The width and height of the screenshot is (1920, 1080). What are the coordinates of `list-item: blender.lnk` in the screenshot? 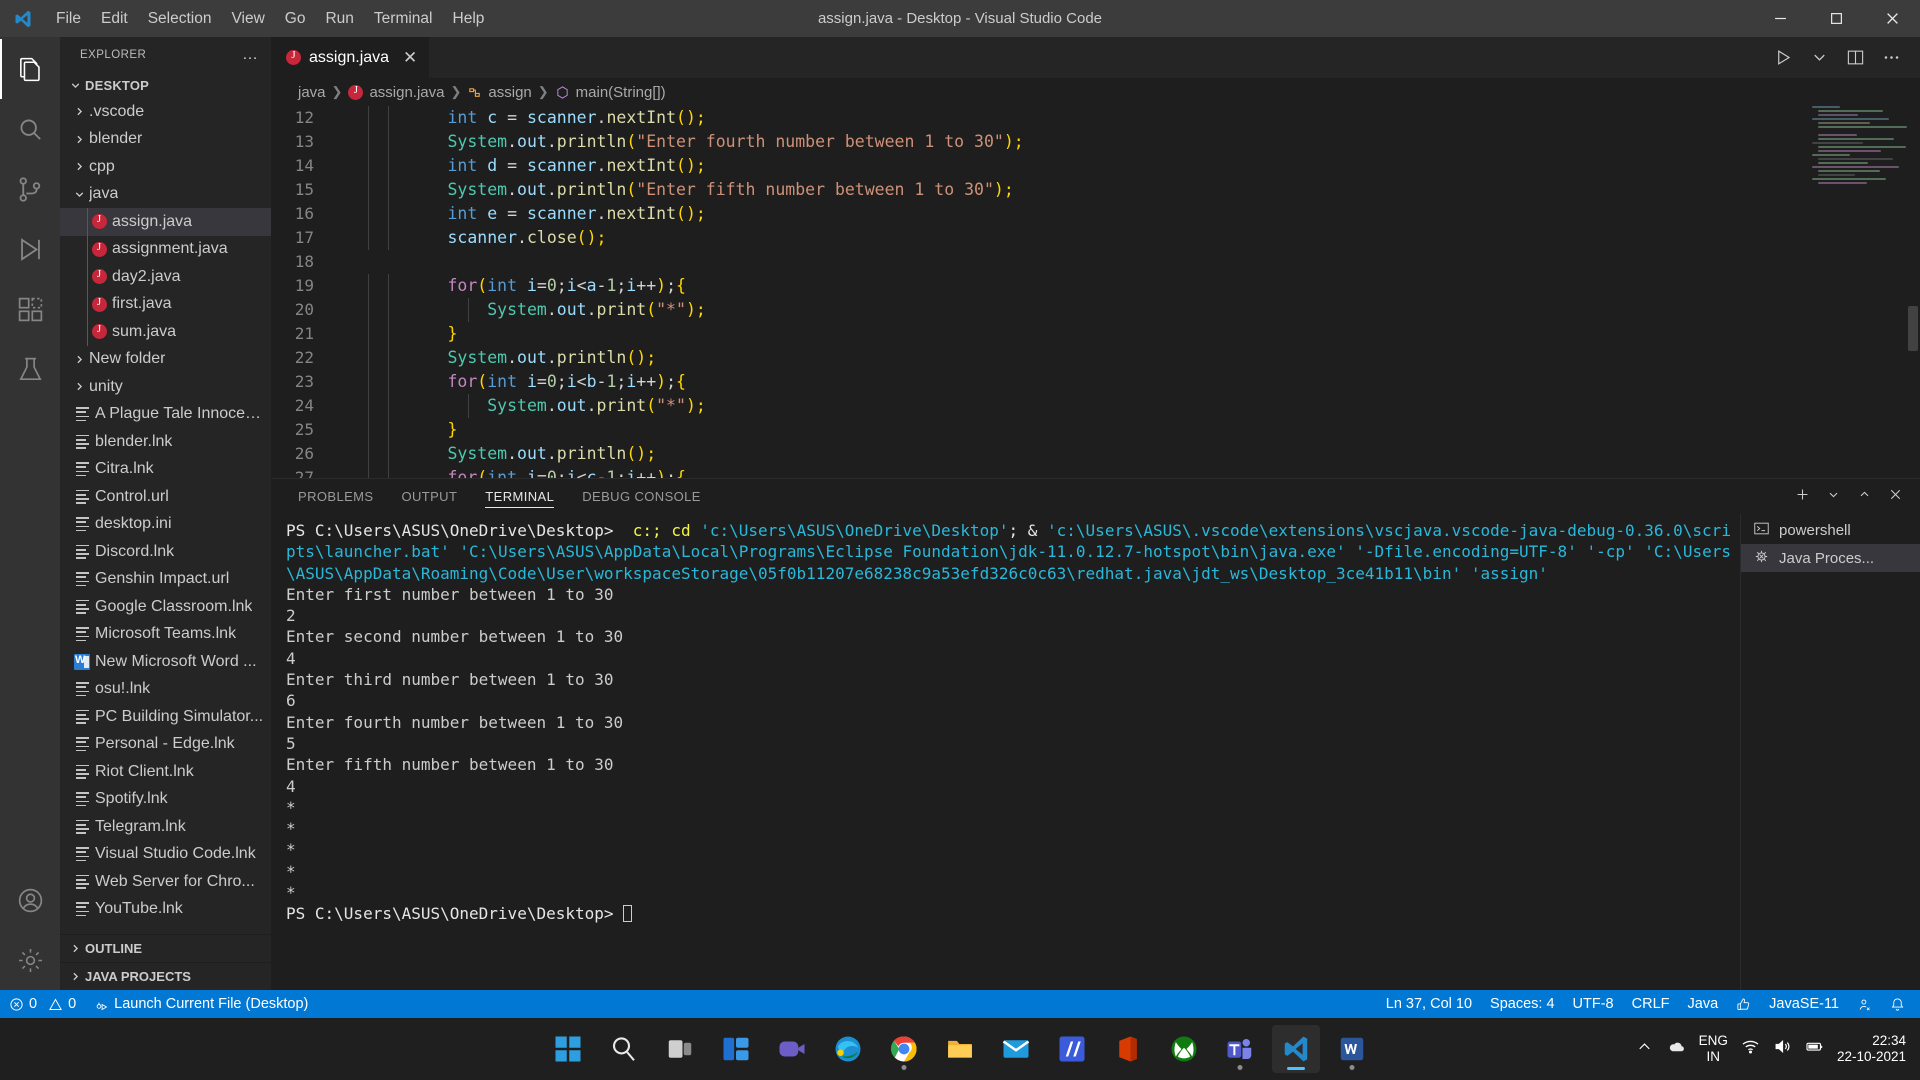 It's located at (165, 442).